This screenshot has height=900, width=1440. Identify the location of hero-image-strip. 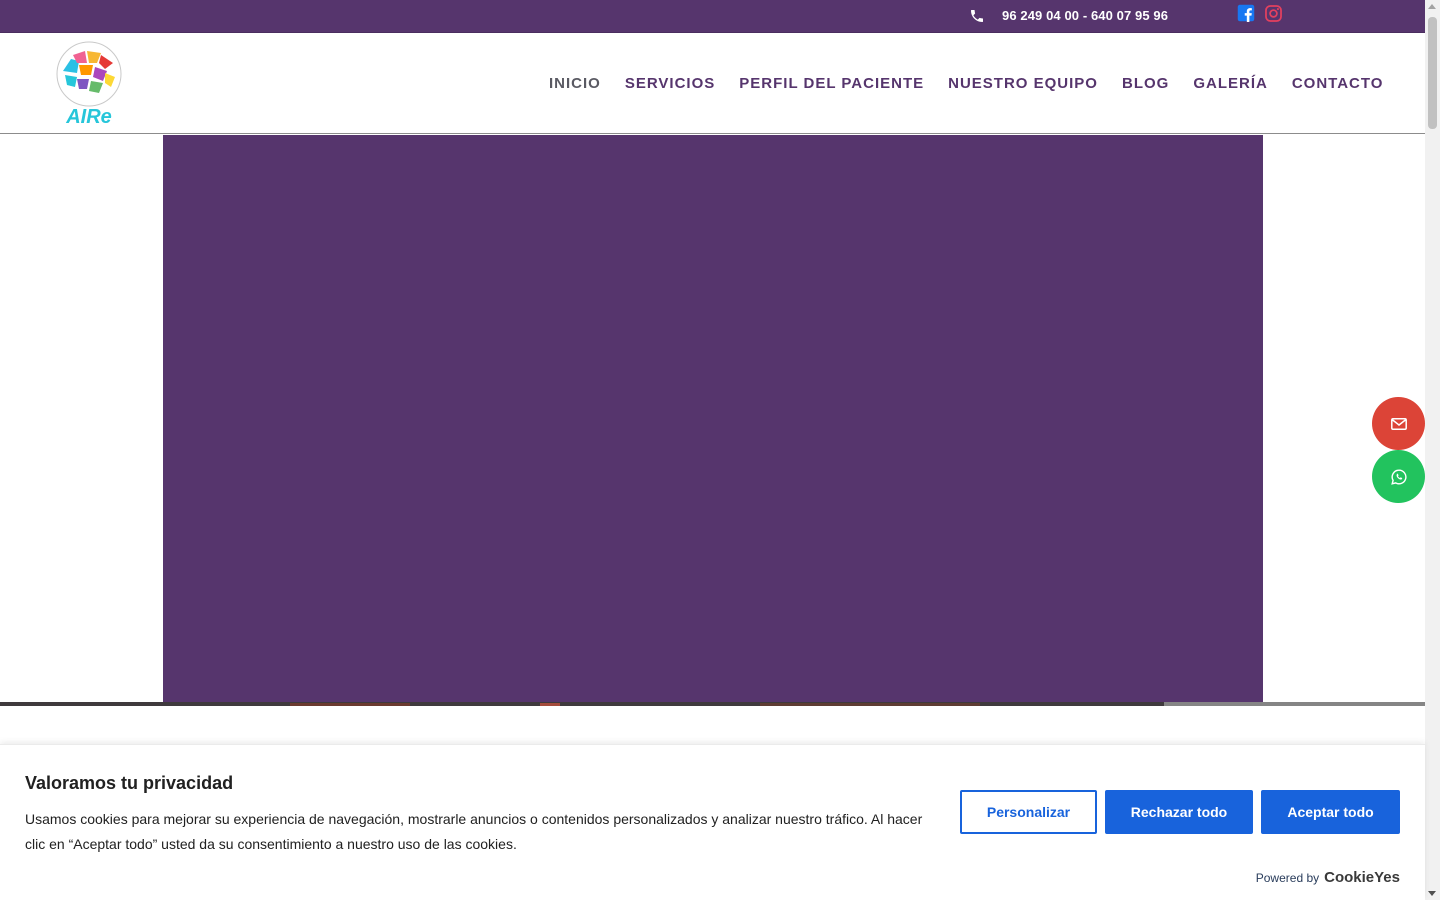
(712, 704).